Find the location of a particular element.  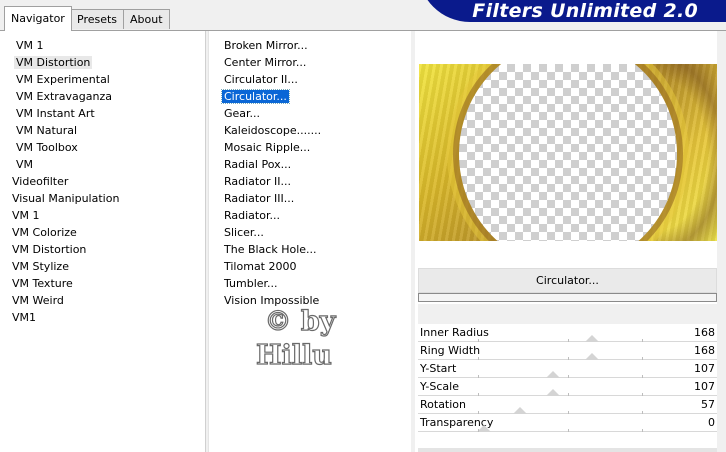

param-label: Rotation is located at coordinates (443, 404).